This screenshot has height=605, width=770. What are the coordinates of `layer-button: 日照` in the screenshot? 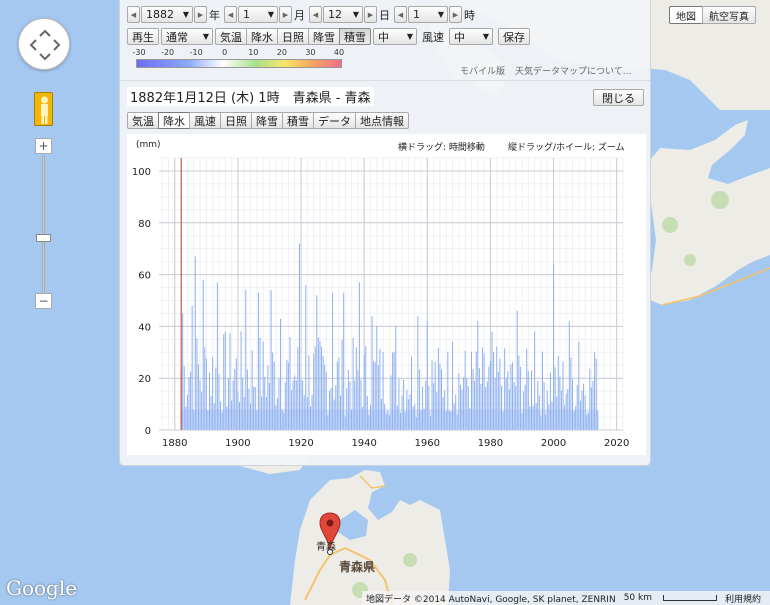 It's located at (293, 36).